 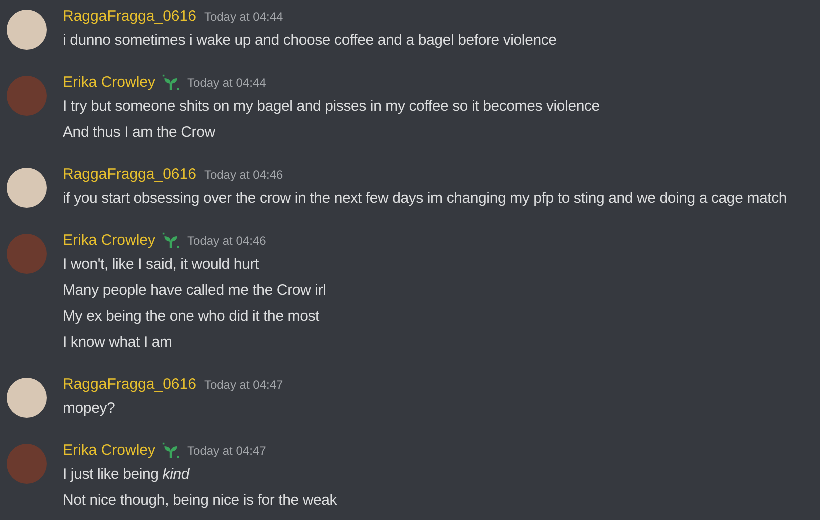 What do you see at coordinates (118, 343) in the screenshot?
I see `message-text: I know what I am` at bounding box center [118, 343].